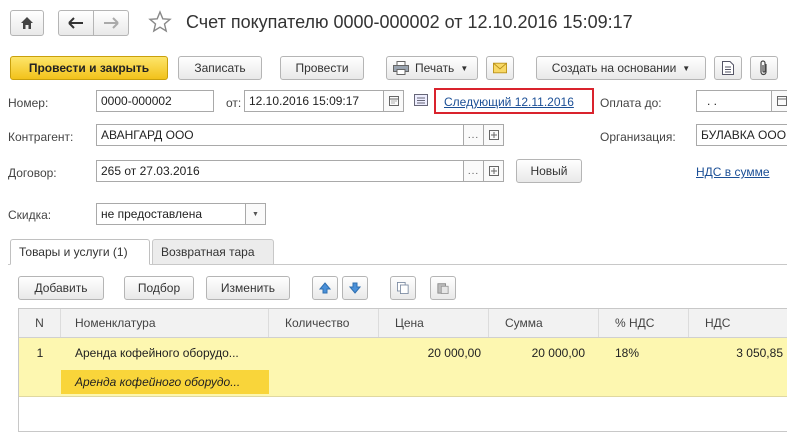  I want to click on organization-label: Организация:, so click(638, 137).